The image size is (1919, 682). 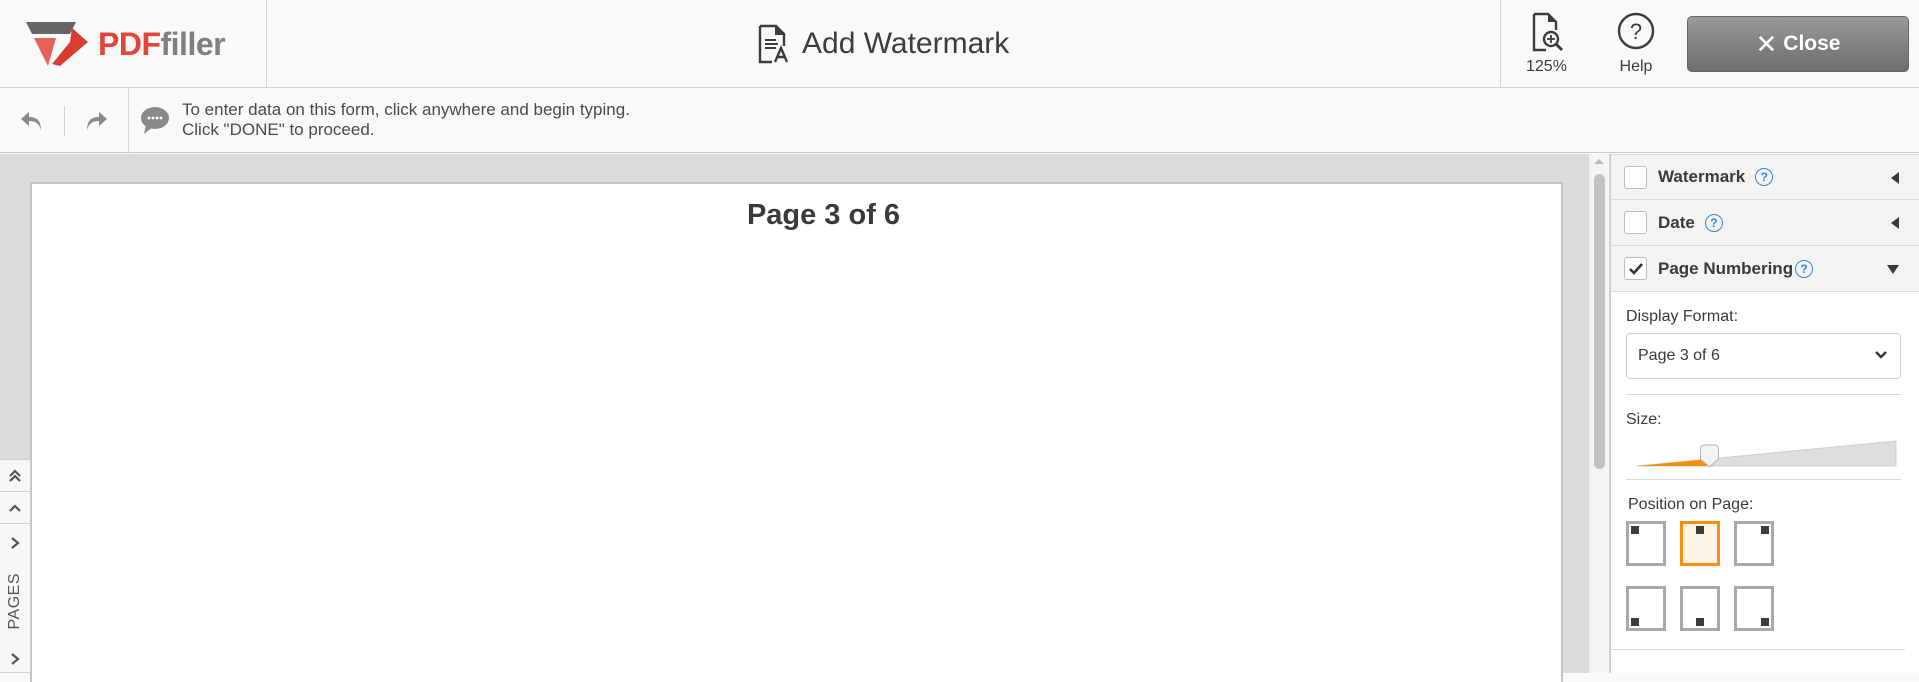 I want to click on zoom-button: 125%, so click(x=1546, y=44).